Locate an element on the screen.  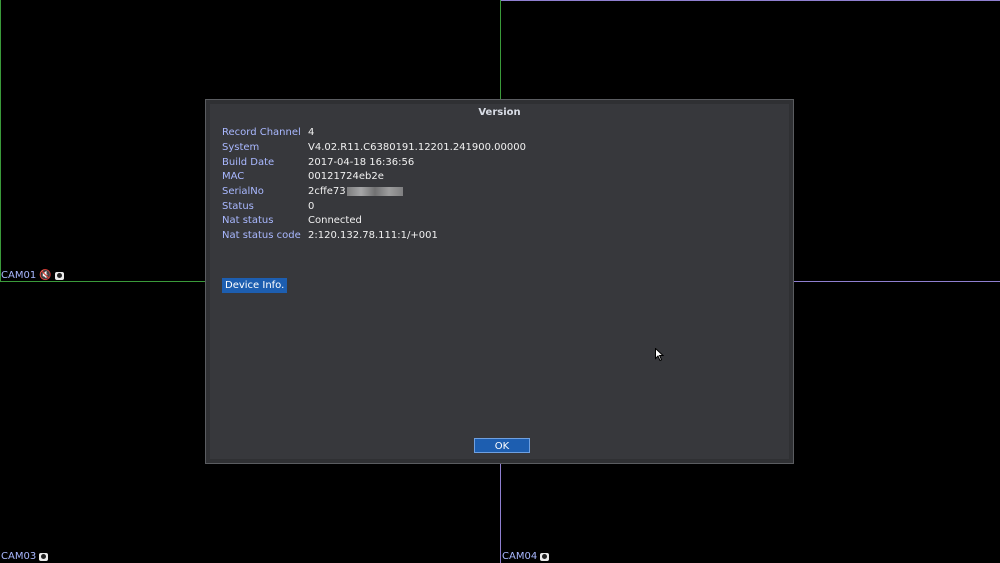
grid-line-horizontal-left is located at coordinates (102, 281).